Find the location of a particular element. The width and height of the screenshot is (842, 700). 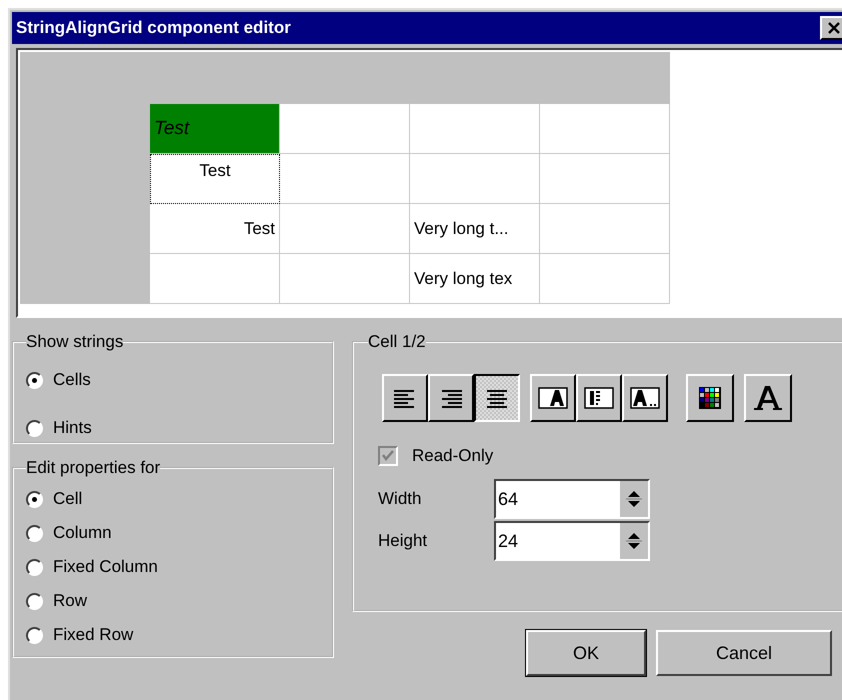

field-value: 64 is located at coordinates (508, 499).